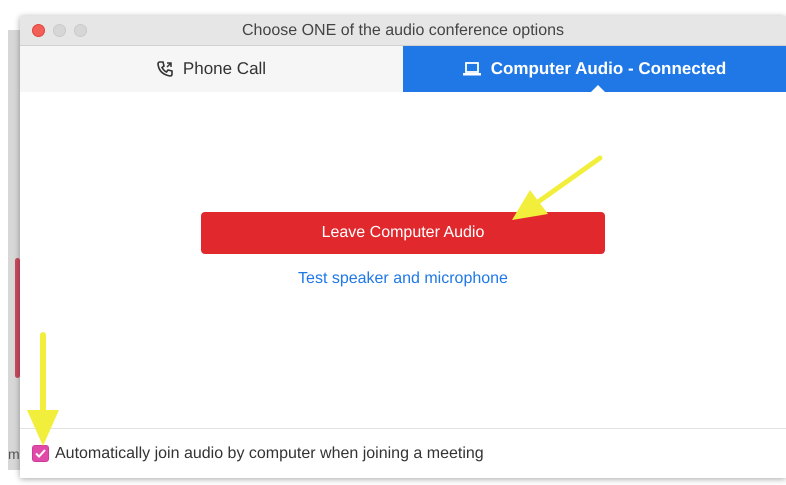 Image resolution: width=786 pixels, height=485 pixels. I want to click on background-text: m, so click(14, 454).